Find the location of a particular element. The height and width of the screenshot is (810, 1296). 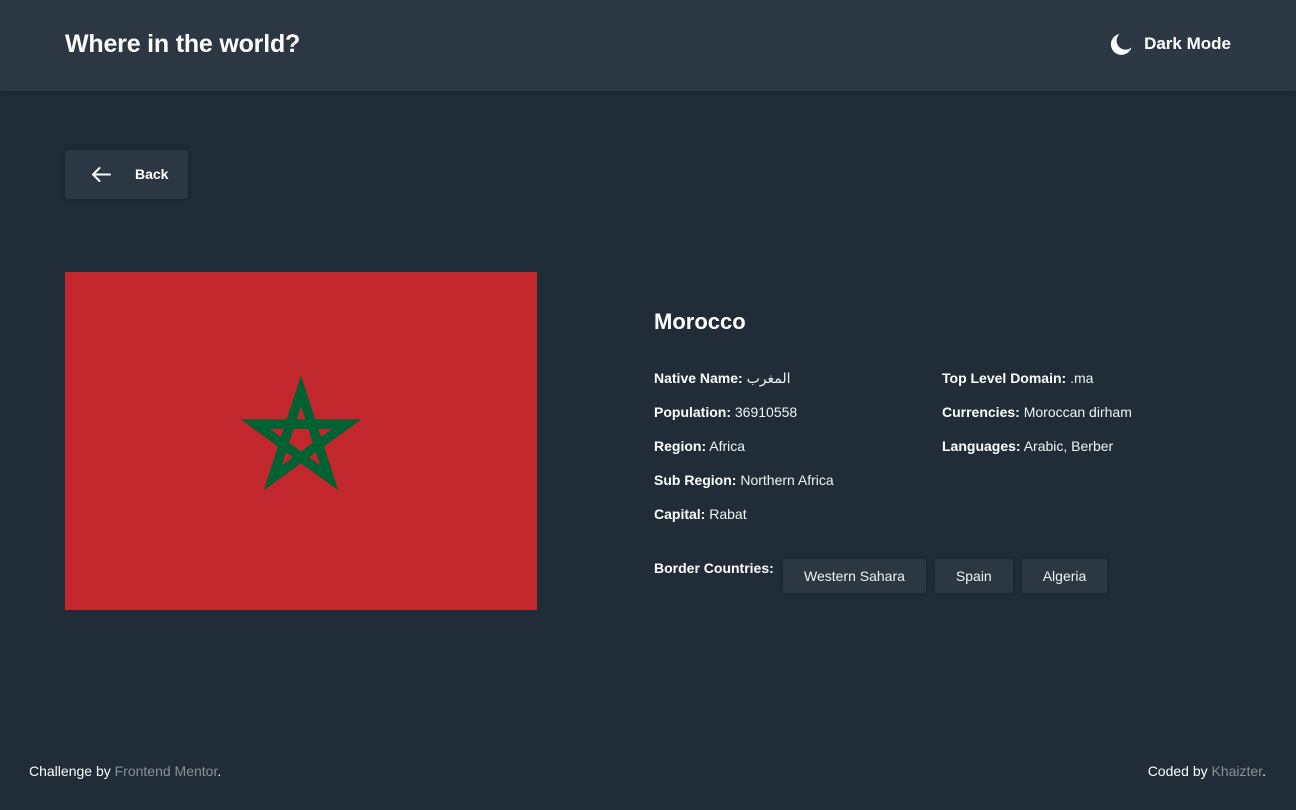

footer-text: Coded by is located at coordinates (1179, 771).